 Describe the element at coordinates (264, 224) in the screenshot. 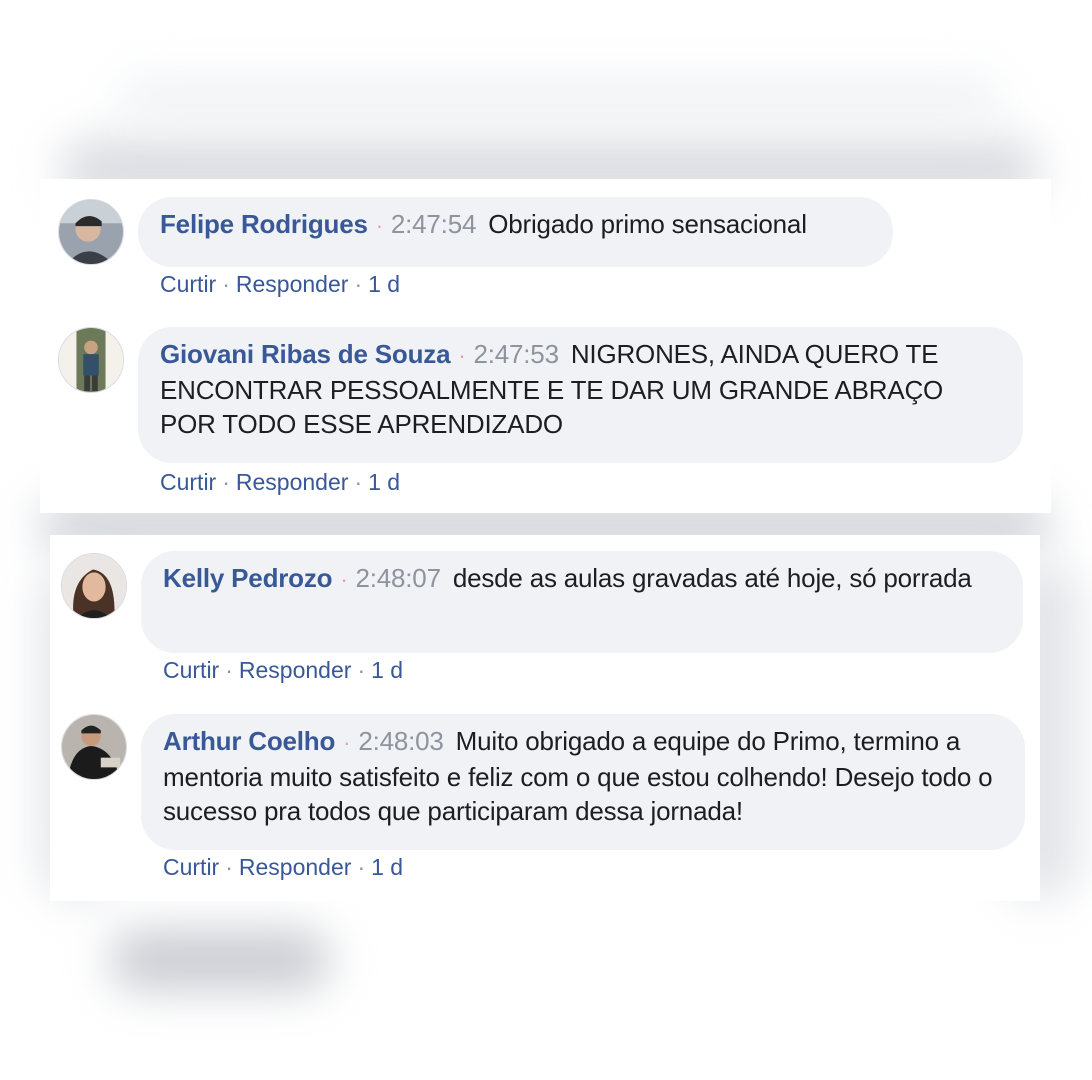

I see `comment-author: Felipe Rodrigues` at that location.